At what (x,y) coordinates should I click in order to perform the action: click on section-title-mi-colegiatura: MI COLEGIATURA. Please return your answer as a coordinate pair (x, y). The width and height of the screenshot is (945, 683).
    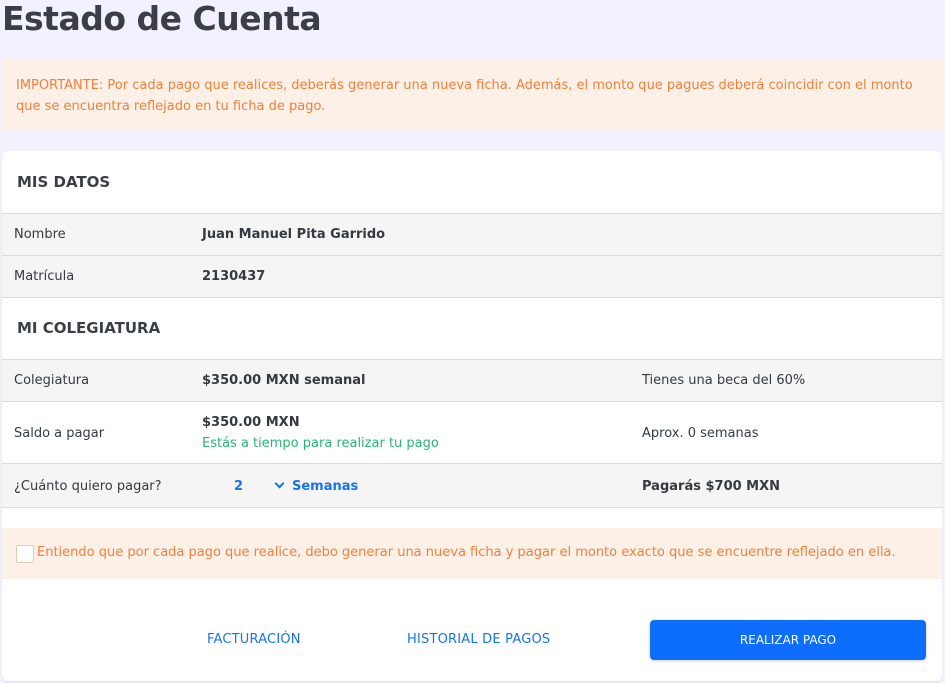
    Looking at the image, I should click on (89, 328).